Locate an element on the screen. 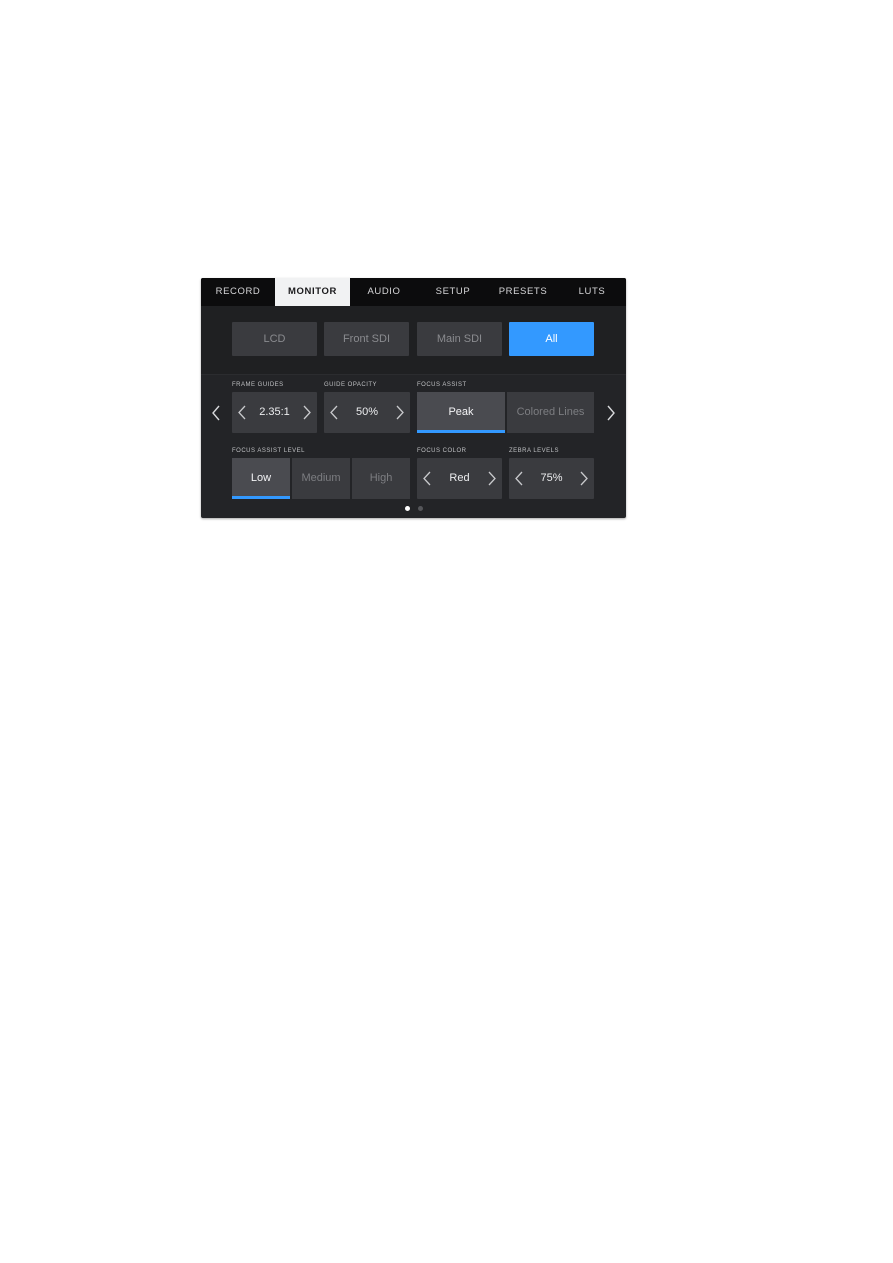 The height and width of the screenshot is (1263, 893). zebra-levels-increment is located at coordinates (584, 478).